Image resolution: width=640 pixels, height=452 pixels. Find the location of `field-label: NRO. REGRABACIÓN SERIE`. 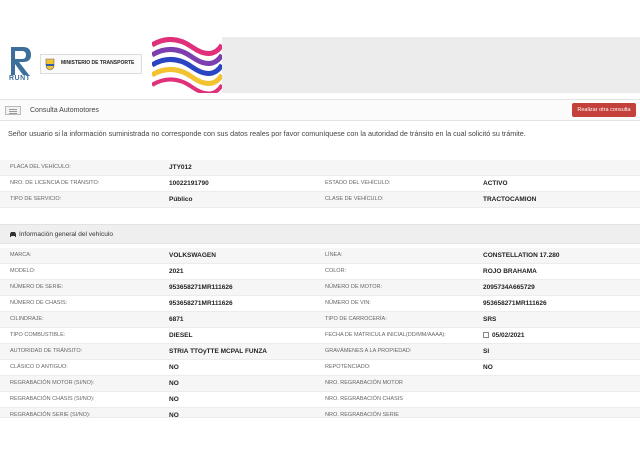

field-label: NRO. REGRABACIÓN SERIE is located at coordinates (362, 415).